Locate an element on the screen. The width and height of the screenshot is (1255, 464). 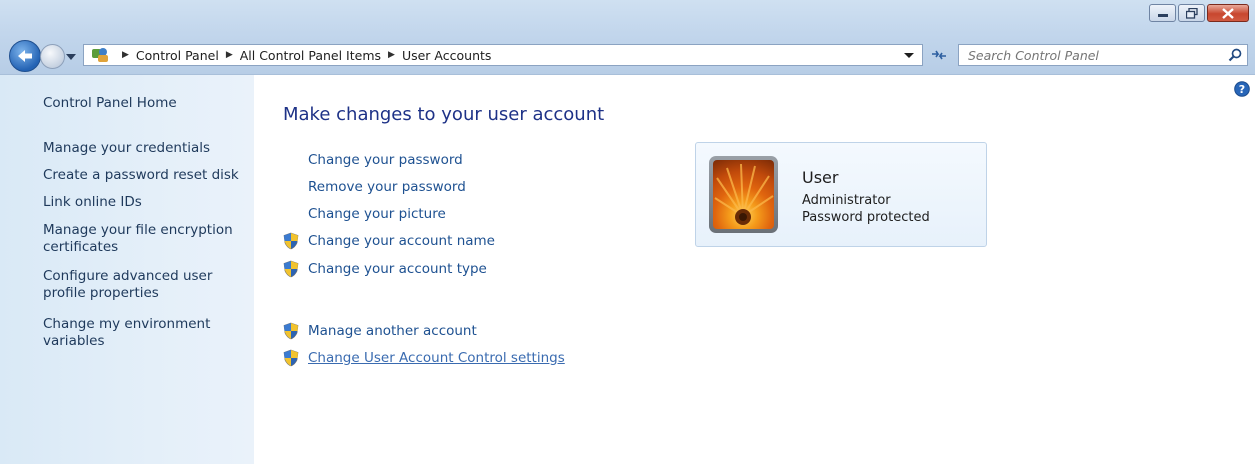
search-input is located at coordinates (1088, 55).